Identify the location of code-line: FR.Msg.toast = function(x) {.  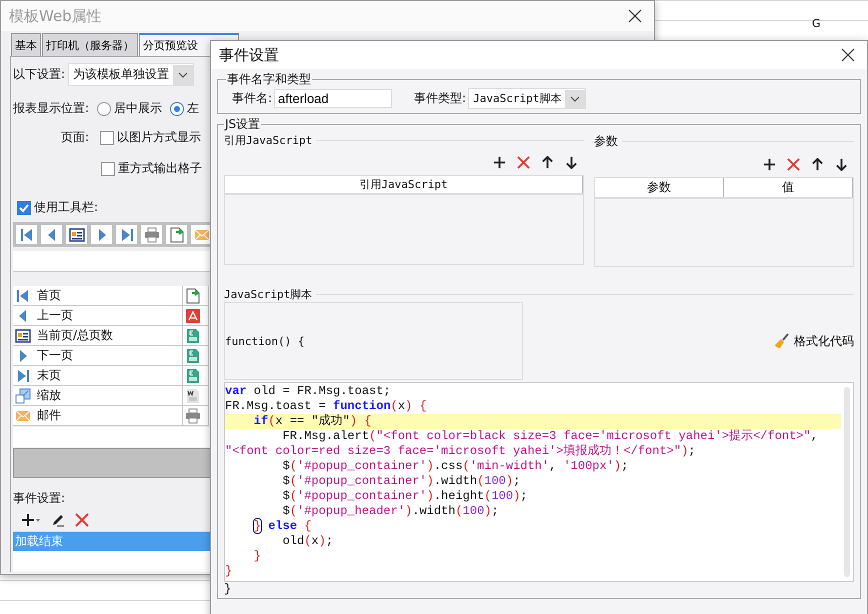
(326, 406).